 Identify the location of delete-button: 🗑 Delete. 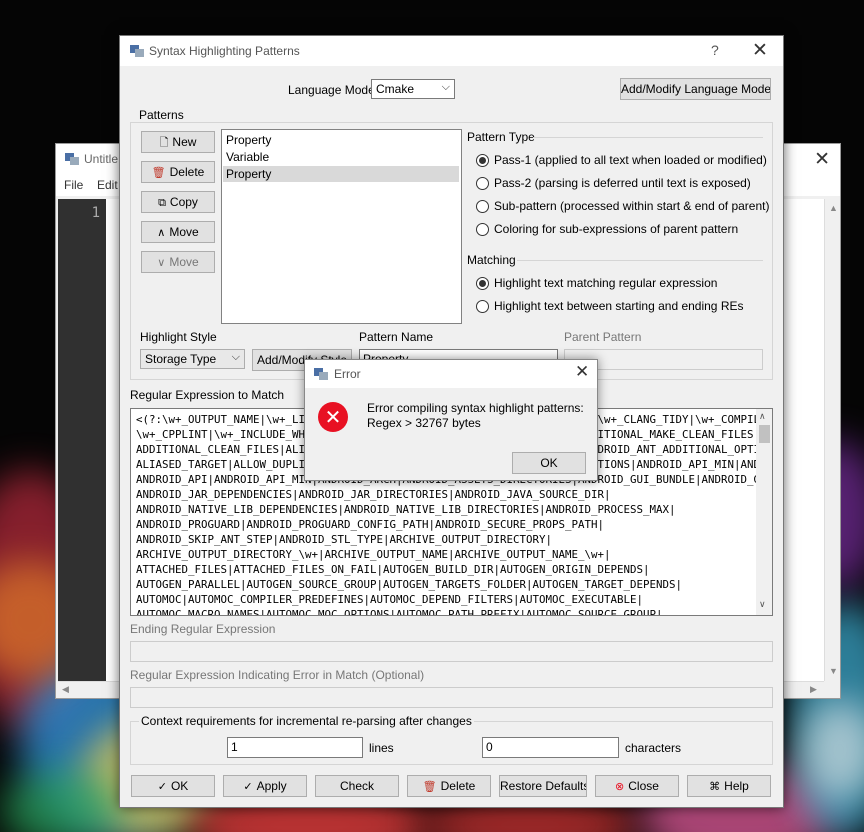
(449, 786).